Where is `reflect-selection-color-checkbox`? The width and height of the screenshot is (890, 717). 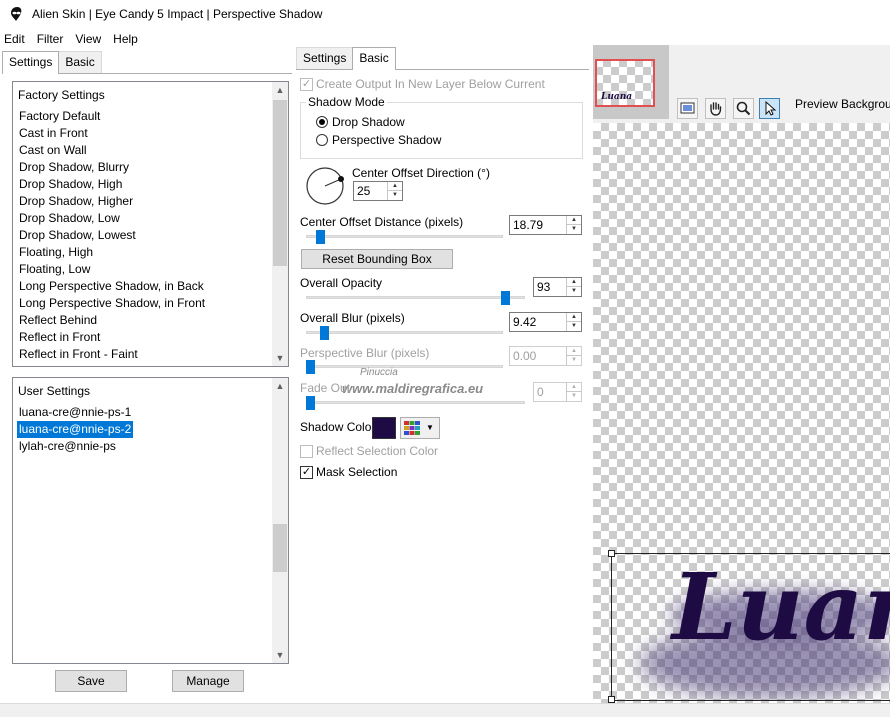
reflect-selection-color-checkbox is located at coordinates (306, 451).